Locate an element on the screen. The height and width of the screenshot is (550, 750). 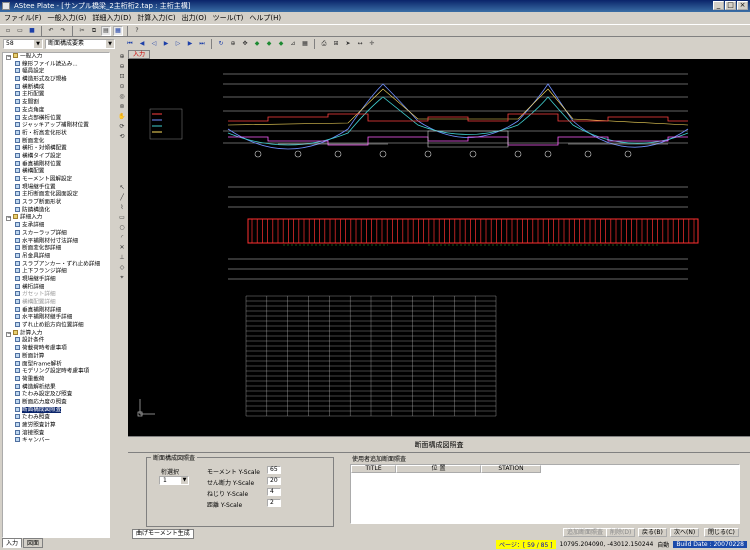
arrow-icon: ➤ is located at coordinates (348, 44).